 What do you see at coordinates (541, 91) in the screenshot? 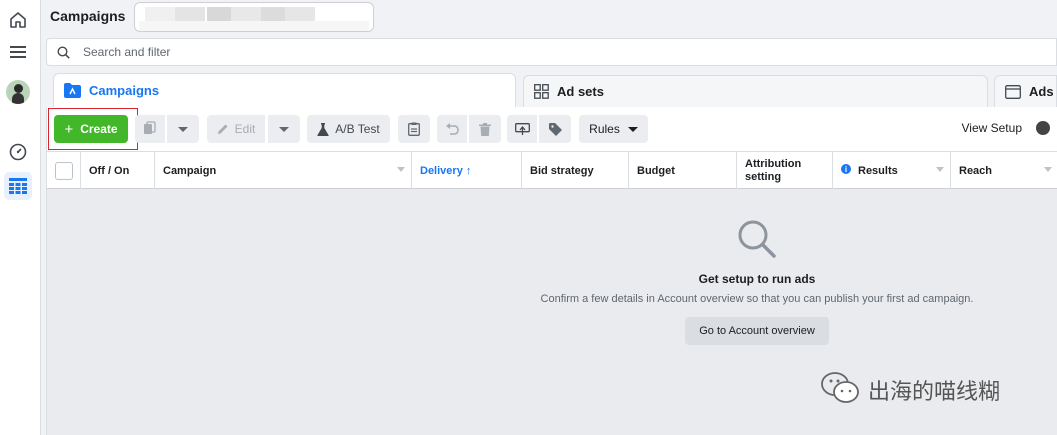
I see `grid-icon` at bounding box center [541, 91].